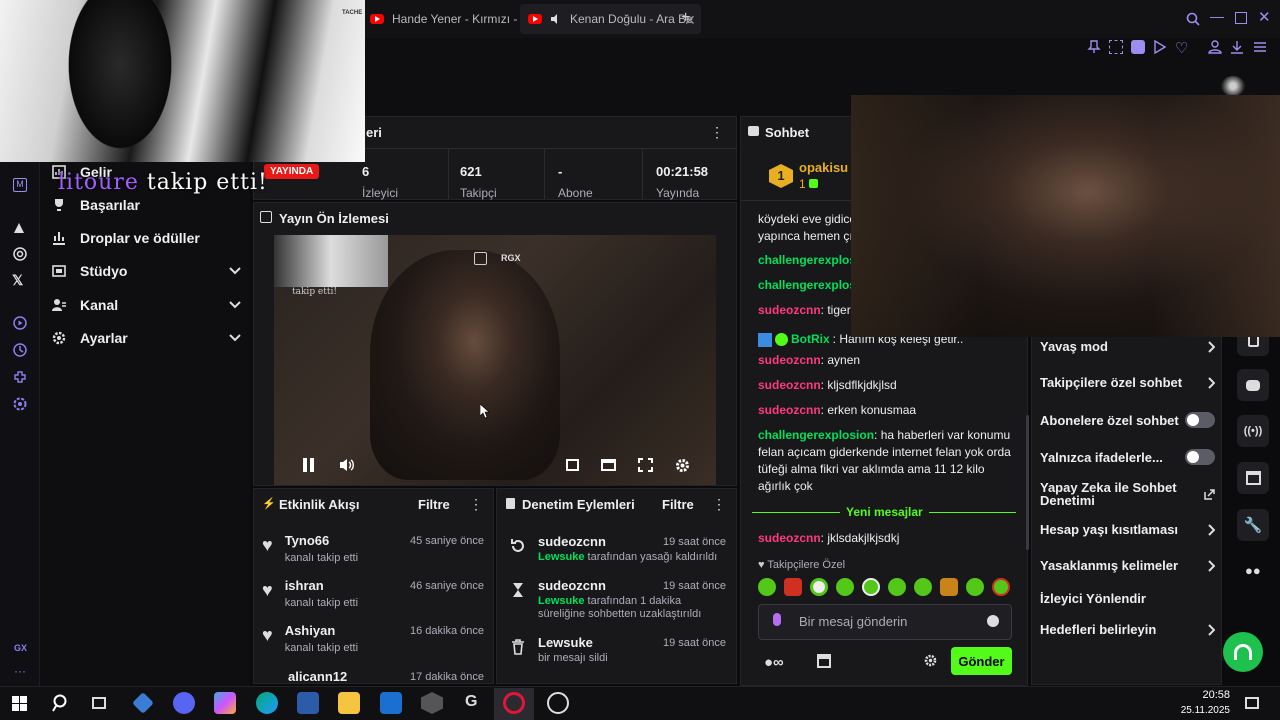  Describe the element at coordinates (1217, 16) in the screenshot. I see `minimize-icon: —` at that location.